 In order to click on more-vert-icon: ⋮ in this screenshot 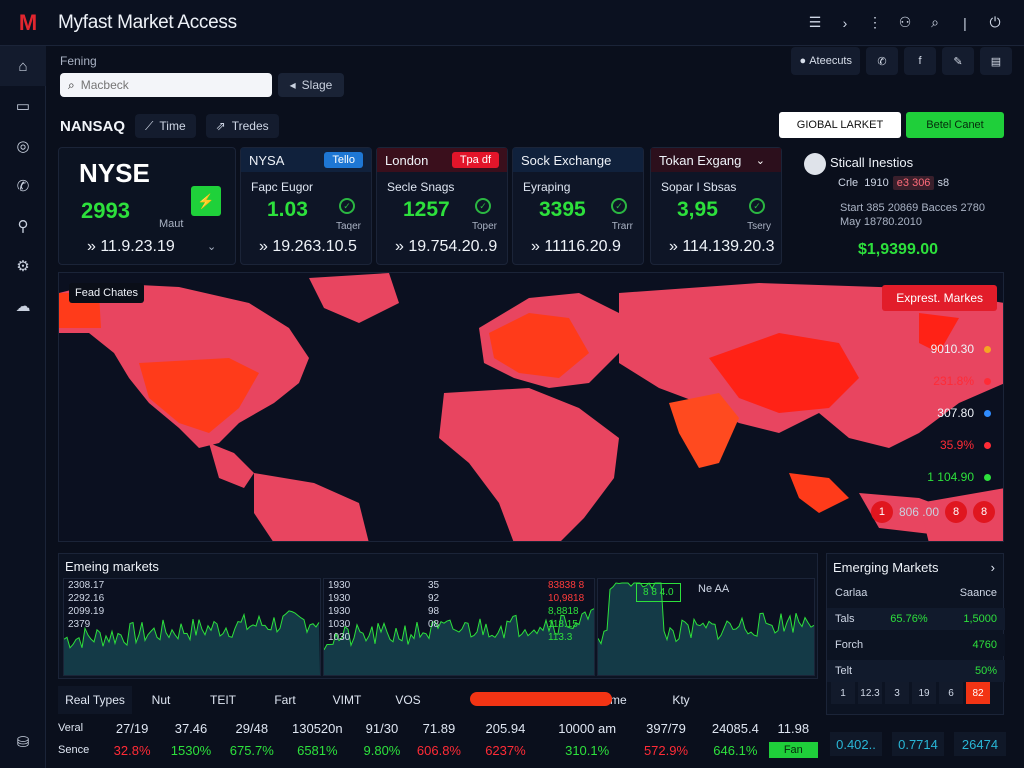, I will do `click(875, 23)`.